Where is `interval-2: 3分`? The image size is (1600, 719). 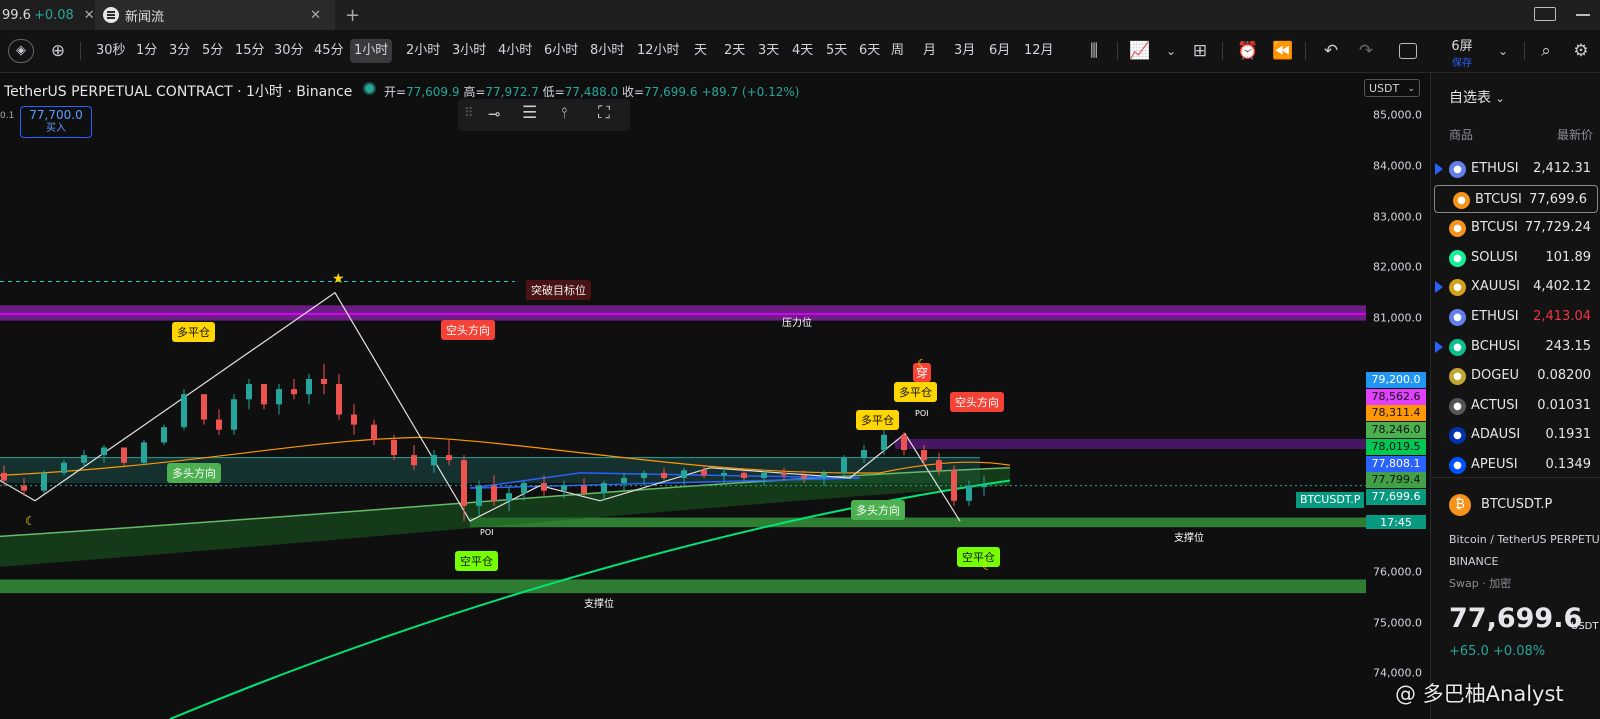 interval-2: 3分 is located at coordinates (179, 51).